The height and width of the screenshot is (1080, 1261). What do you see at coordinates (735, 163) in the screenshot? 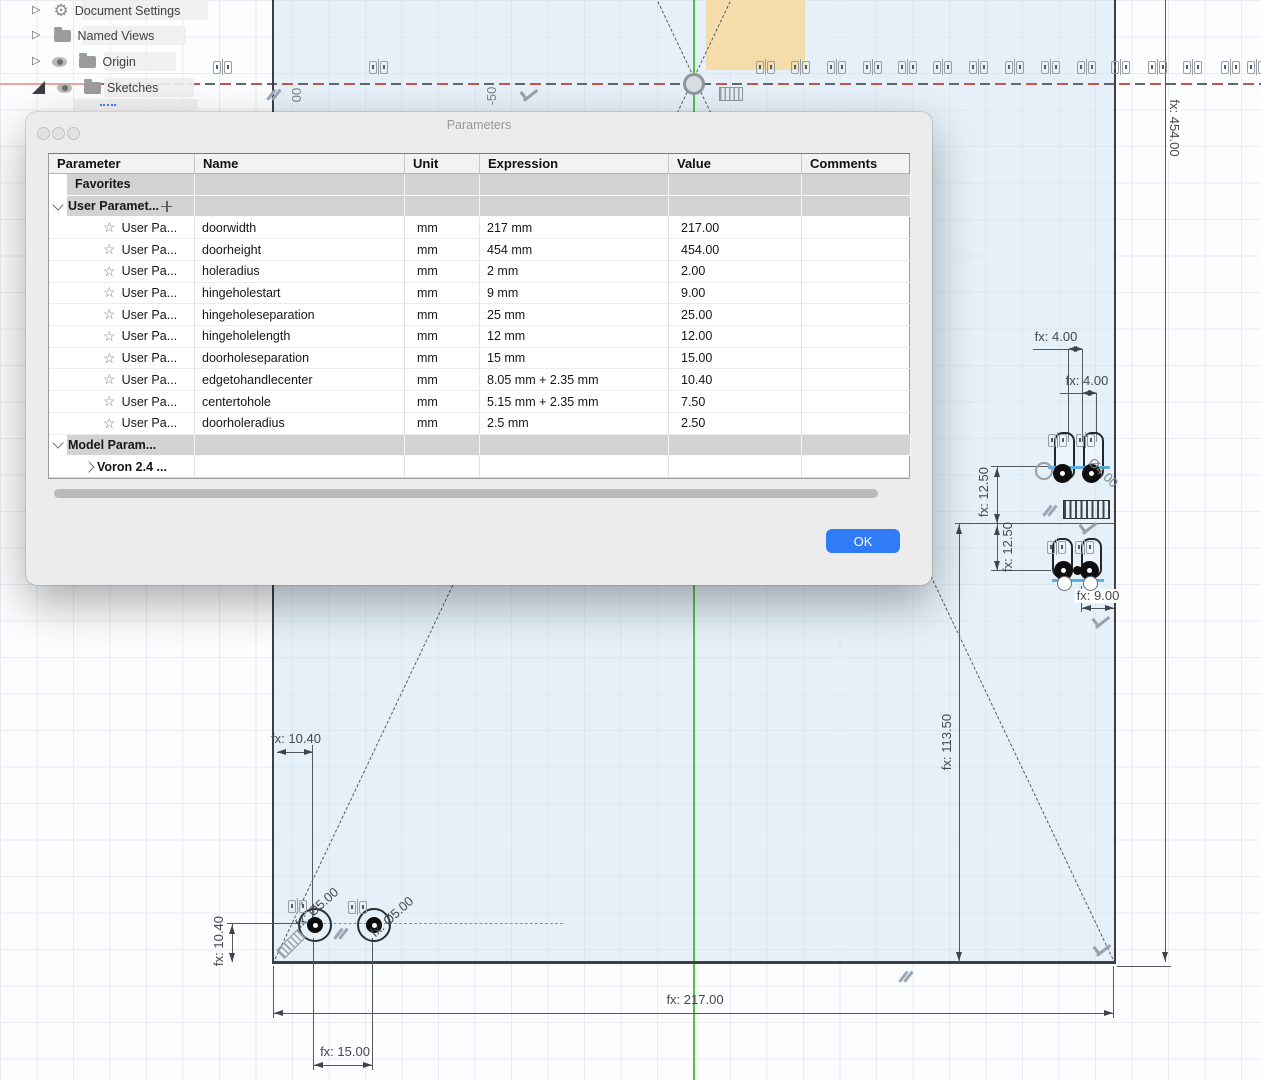
I see `col-header-value: Value` at bounding box center [735, 163].